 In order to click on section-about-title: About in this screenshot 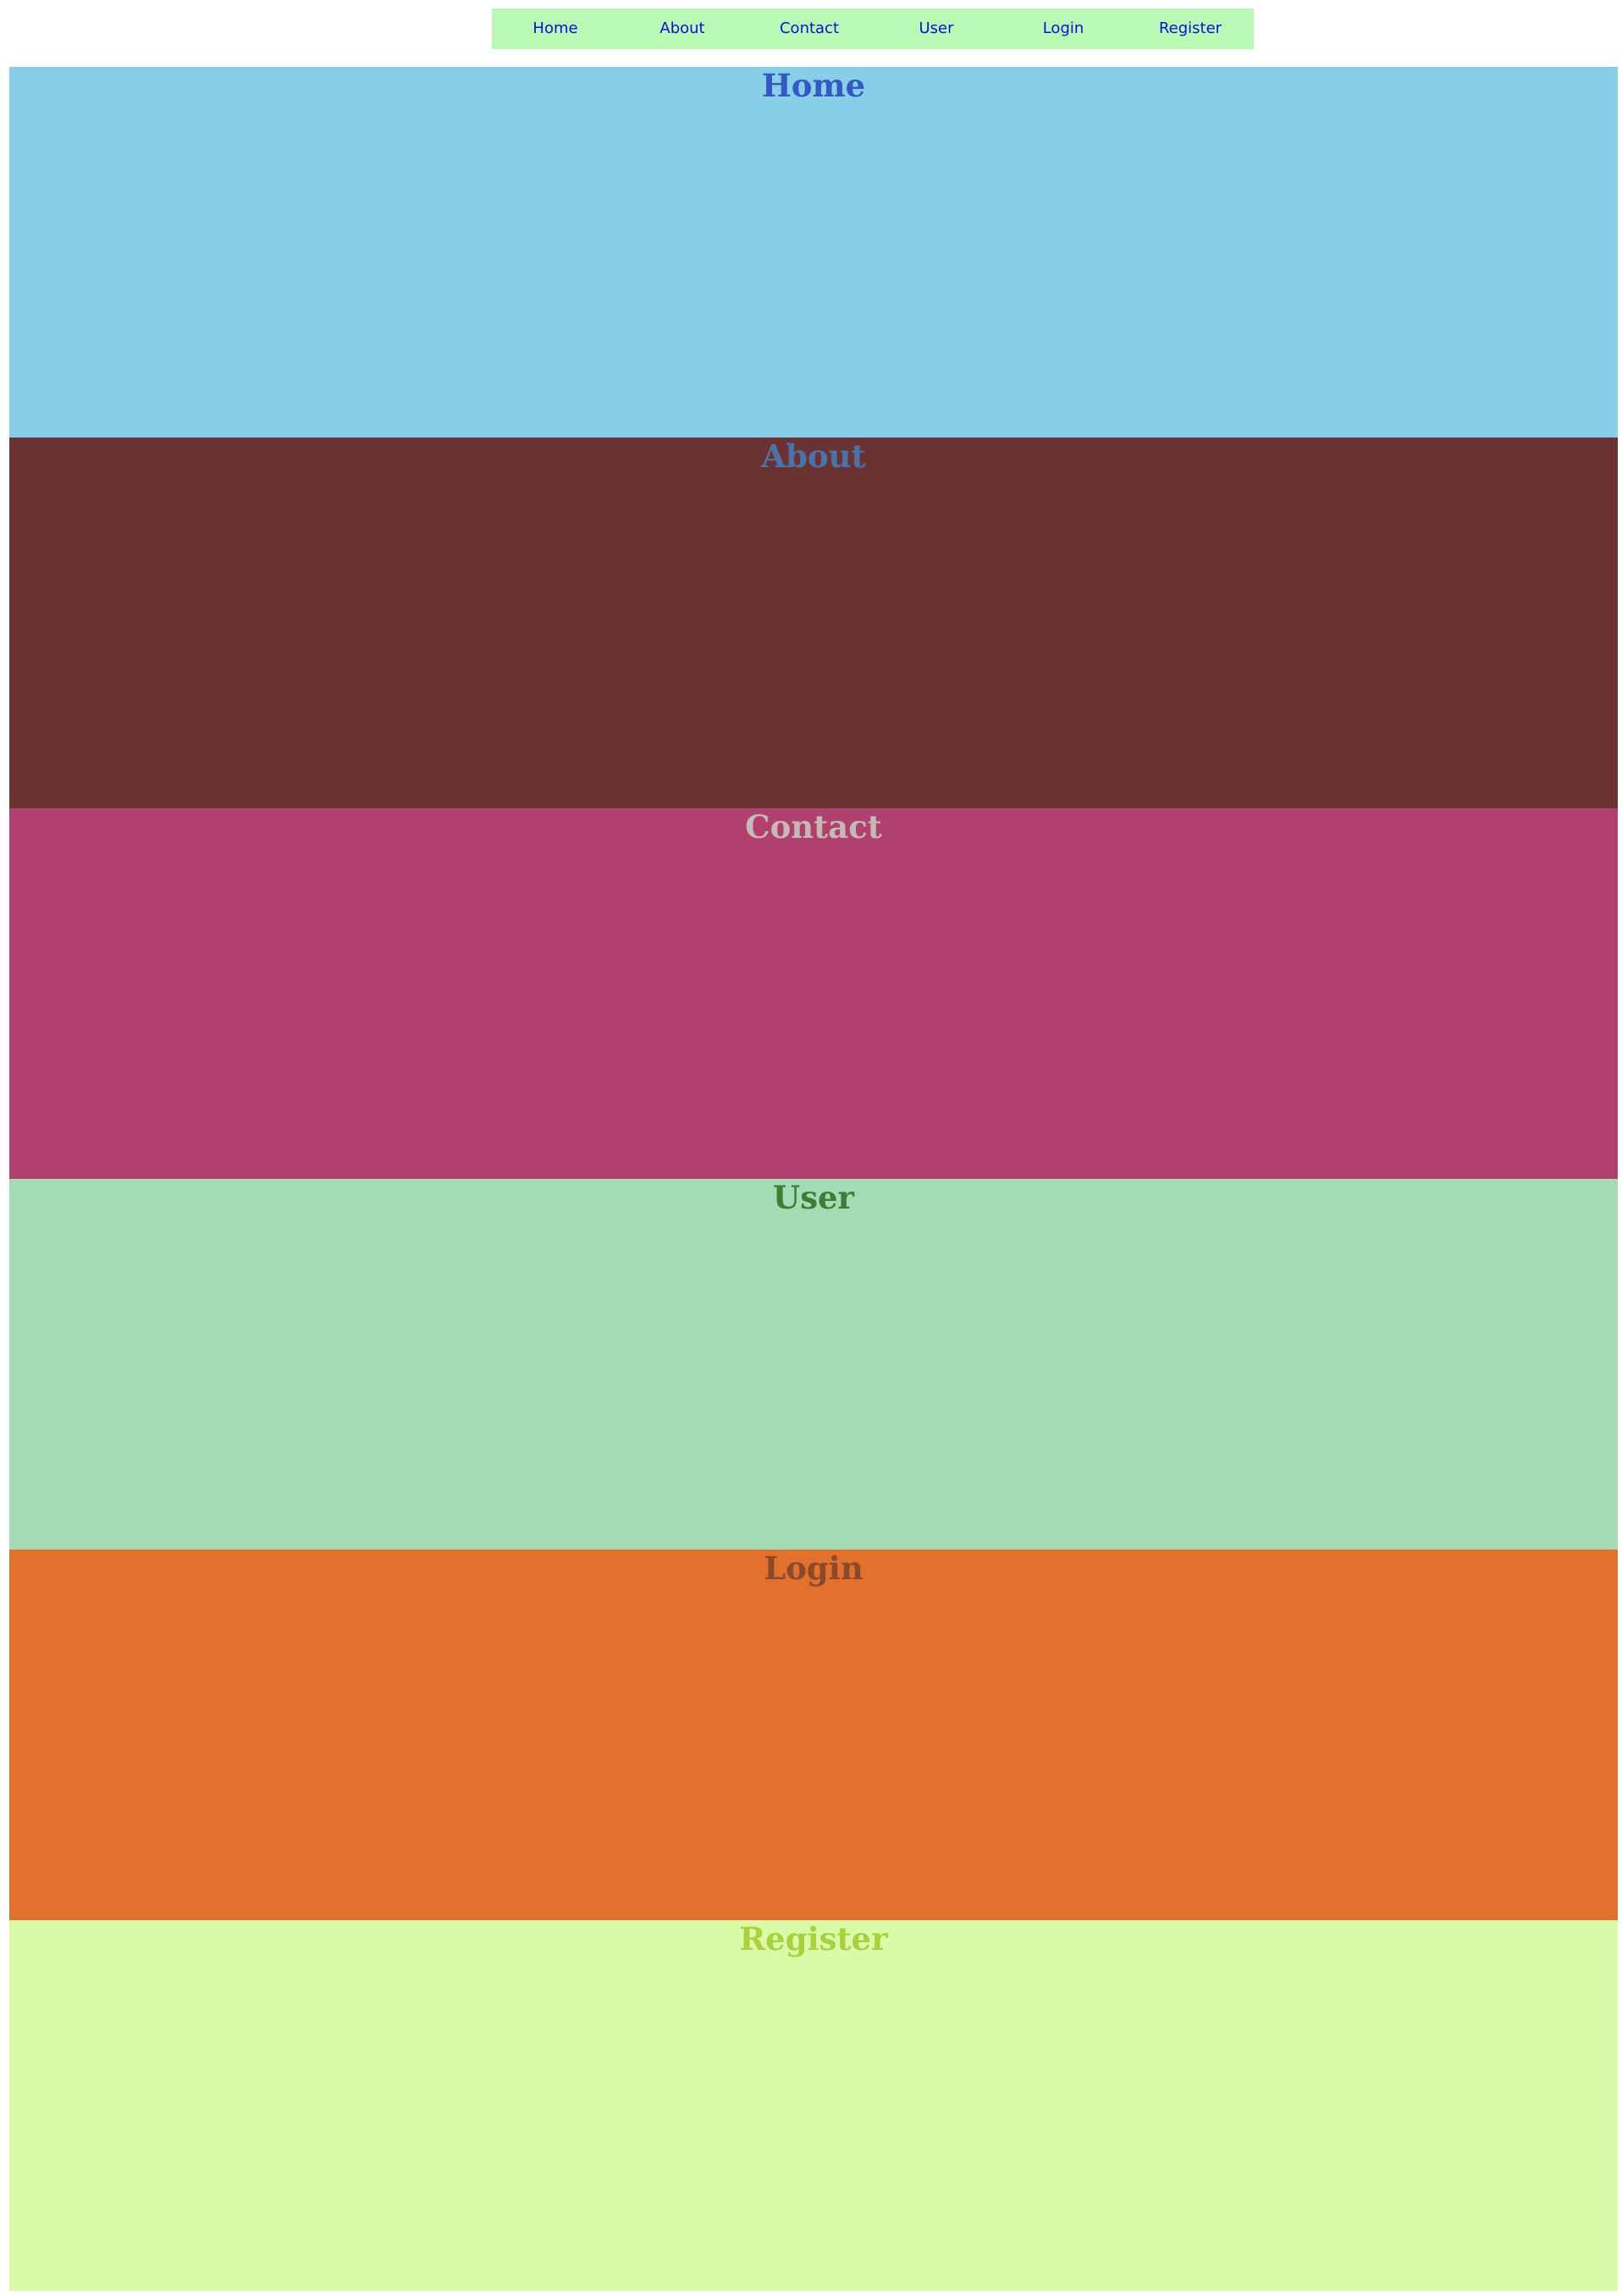, I will do `click(813, 456)`.